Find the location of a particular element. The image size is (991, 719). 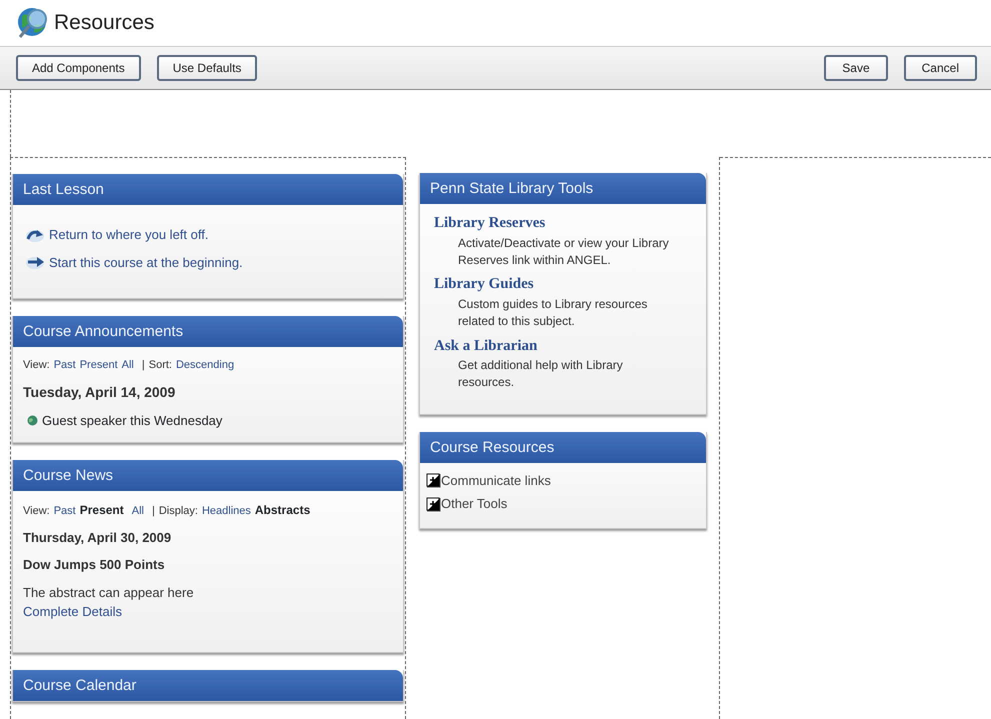

library-description: Custom guides to Library resources related to this subject. is located at coordinates (553, 313).